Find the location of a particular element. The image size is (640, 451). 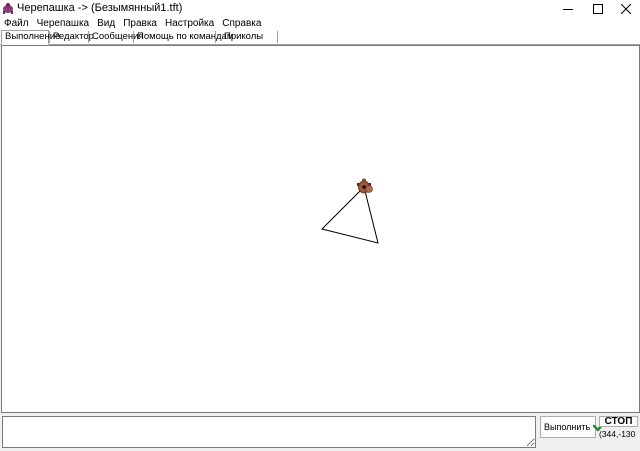

drawn-triangle is located at coordinates (350, 215).